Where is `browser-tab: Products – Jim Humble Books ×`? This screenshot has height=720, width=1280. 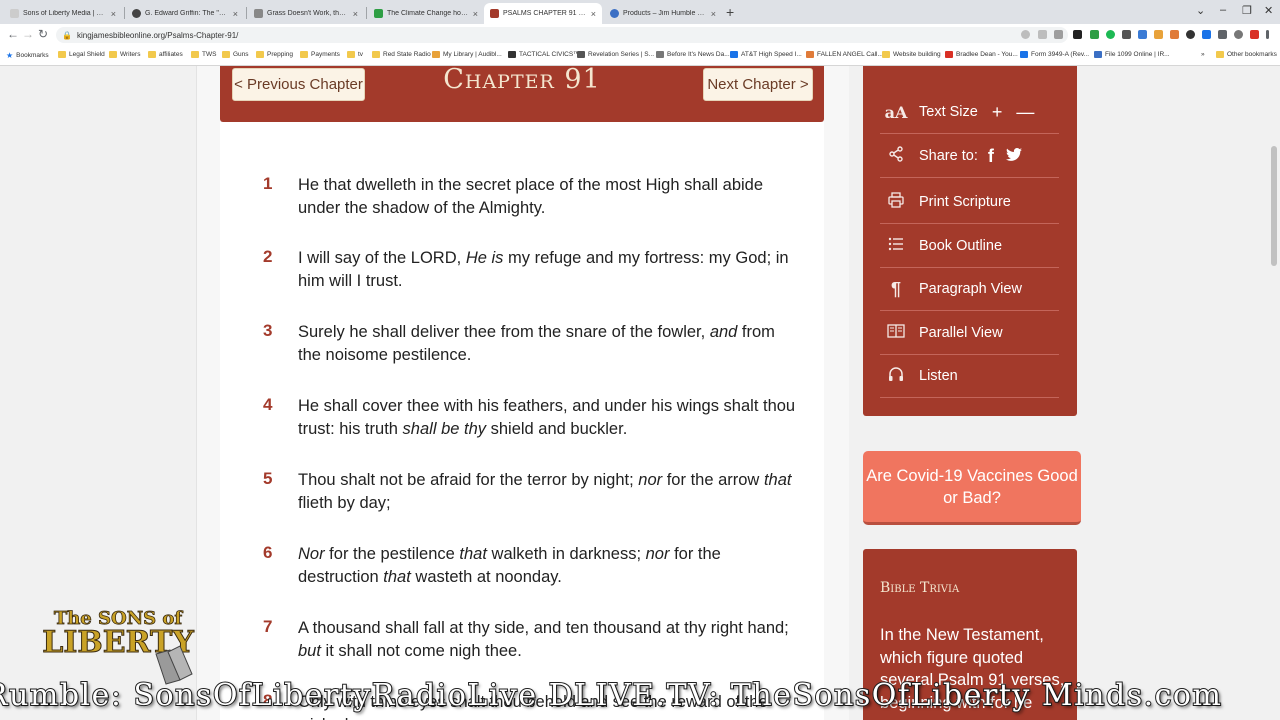
browser-tab: Products – Jim Humble Books × is located at coordinates (663, 13).